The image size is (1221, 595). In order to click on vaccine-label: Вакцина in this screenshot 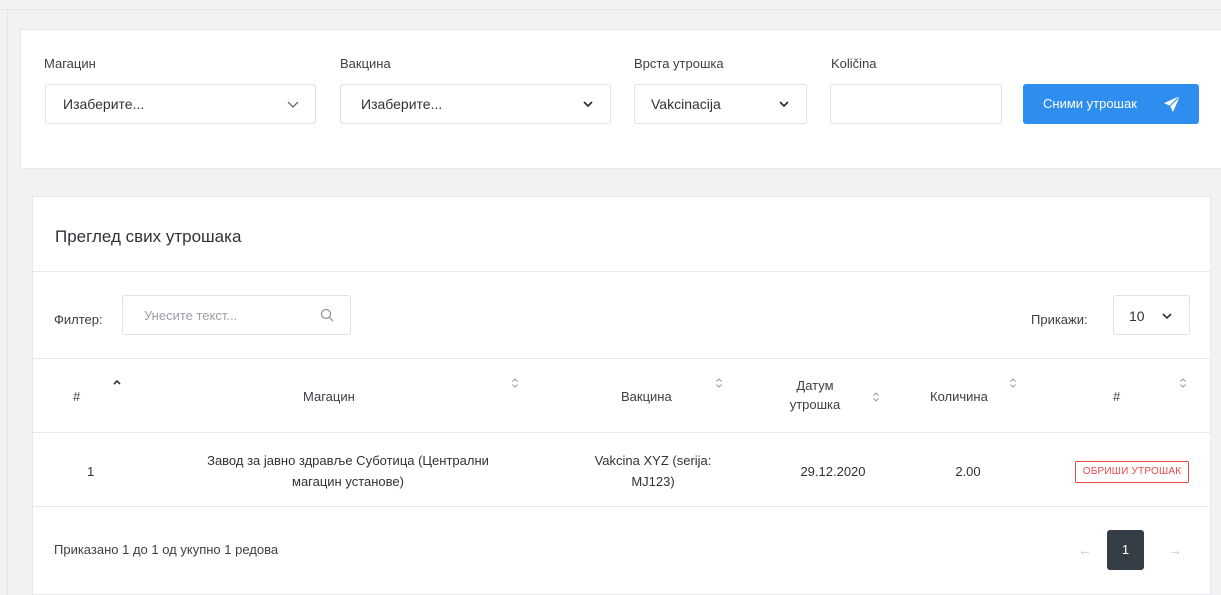, I will do `click(365, 63)`.